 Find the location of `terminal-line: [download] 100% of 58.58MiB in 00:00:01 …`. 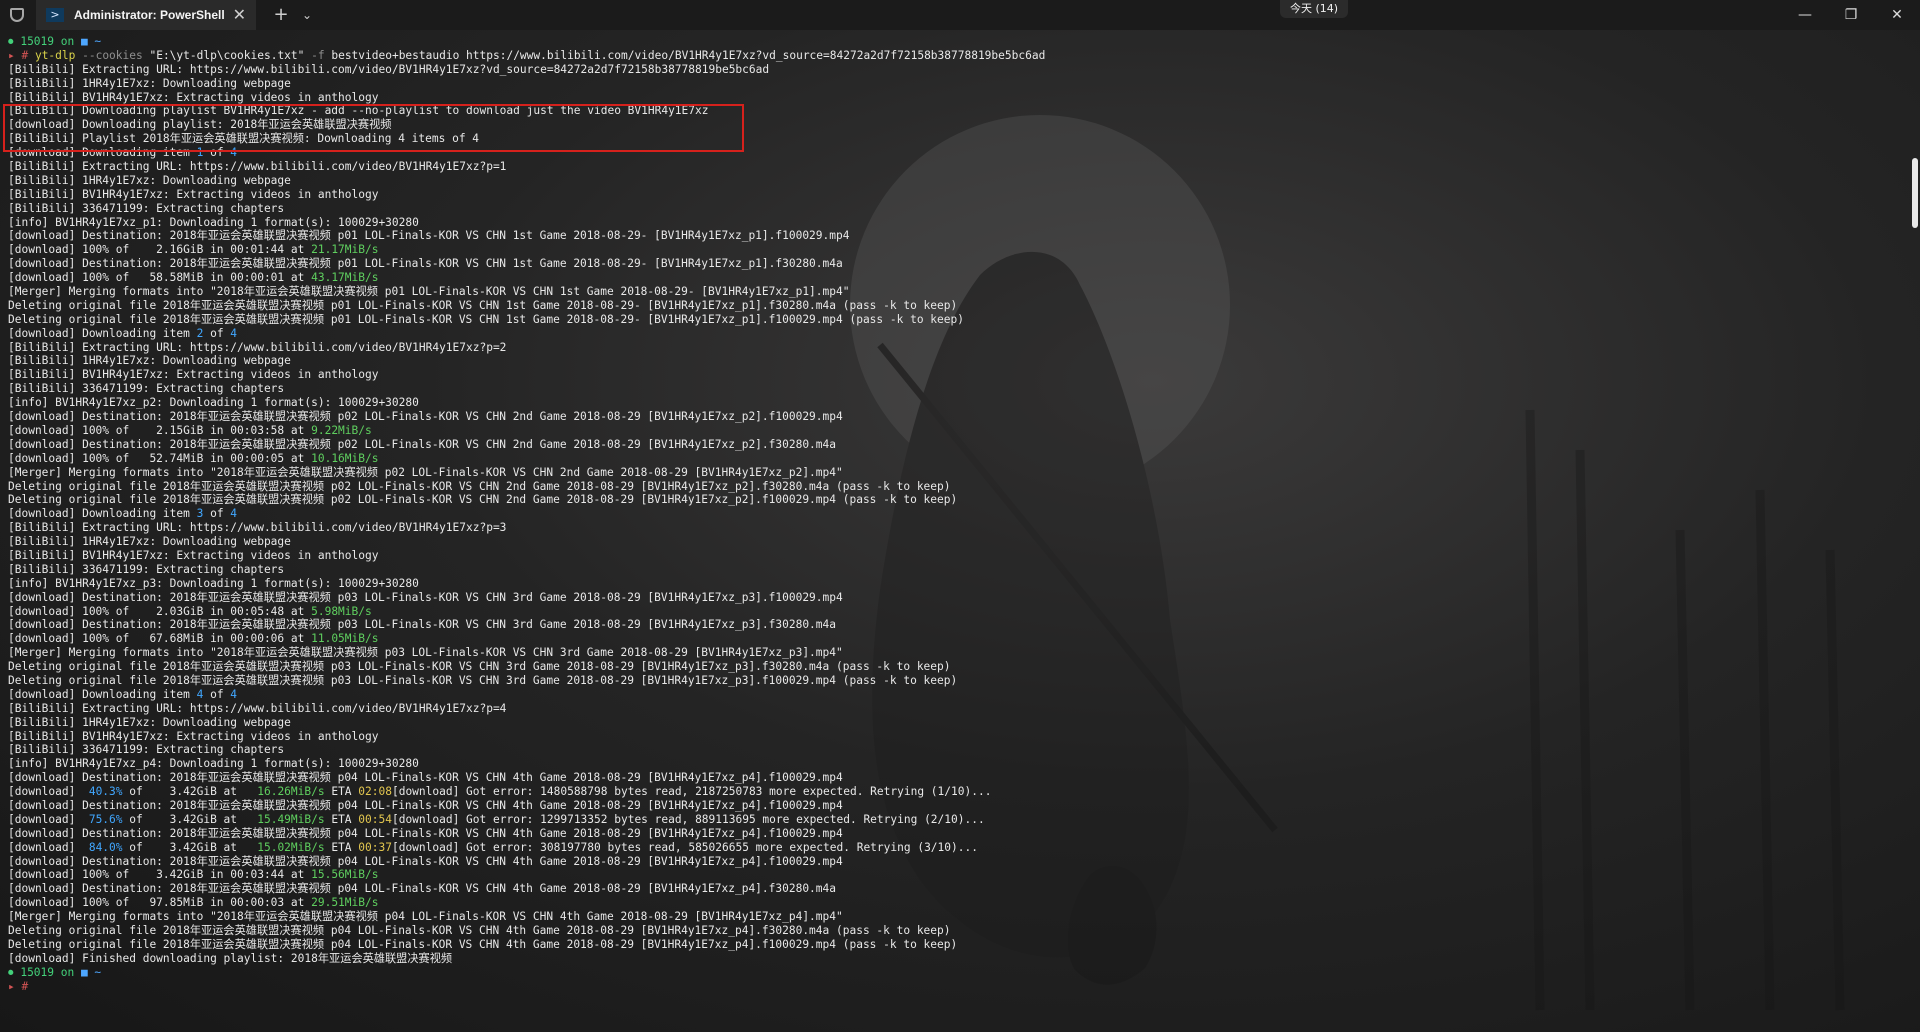

terminal-line: [download] 100% of 58.58MiB in 00:00:01 … is located at coordinates (957, 278).